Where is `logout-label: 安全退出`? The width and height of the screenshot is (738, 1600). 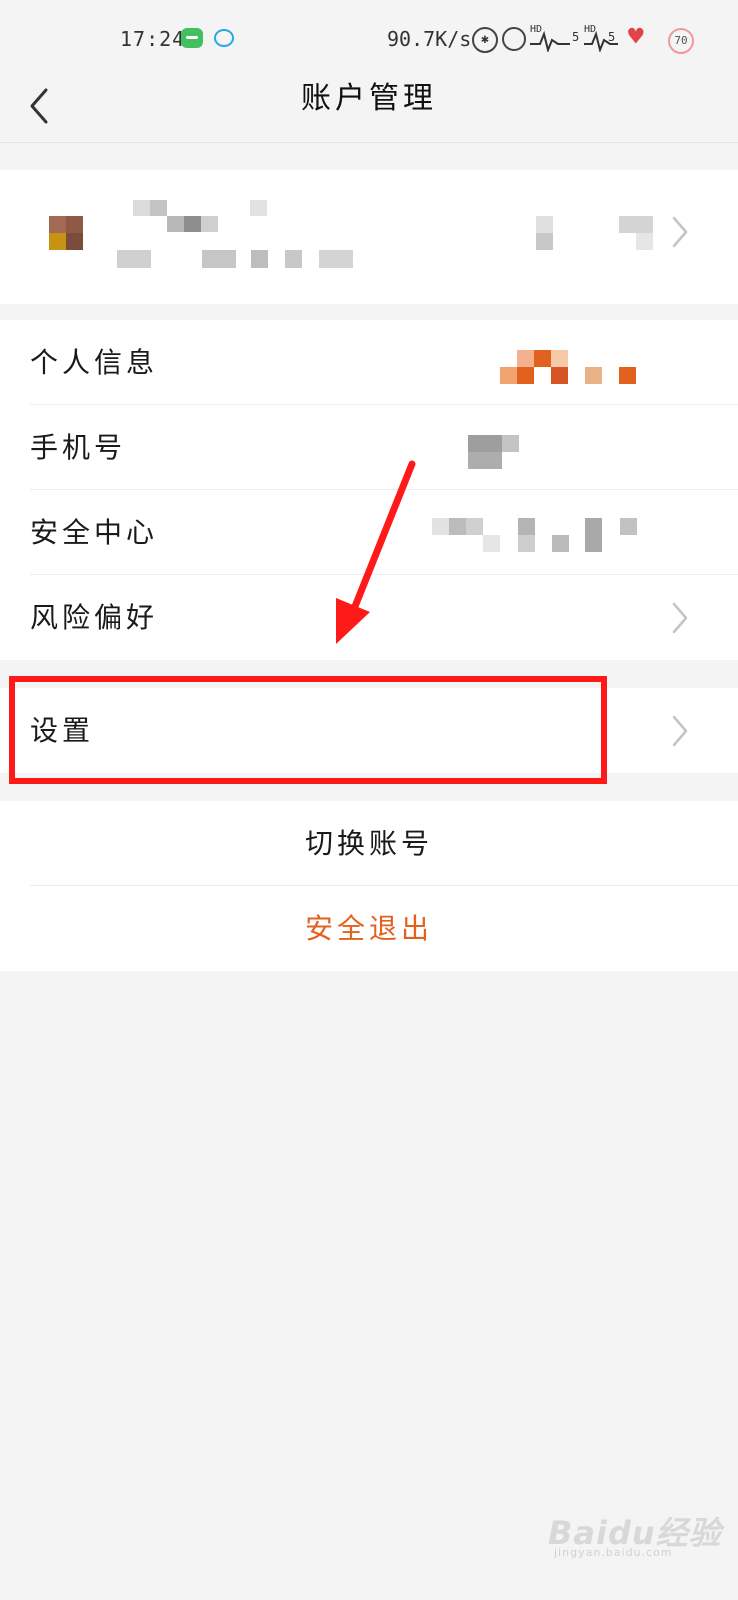 logout-label: 安全退出 is located at coordinates (368, 928).